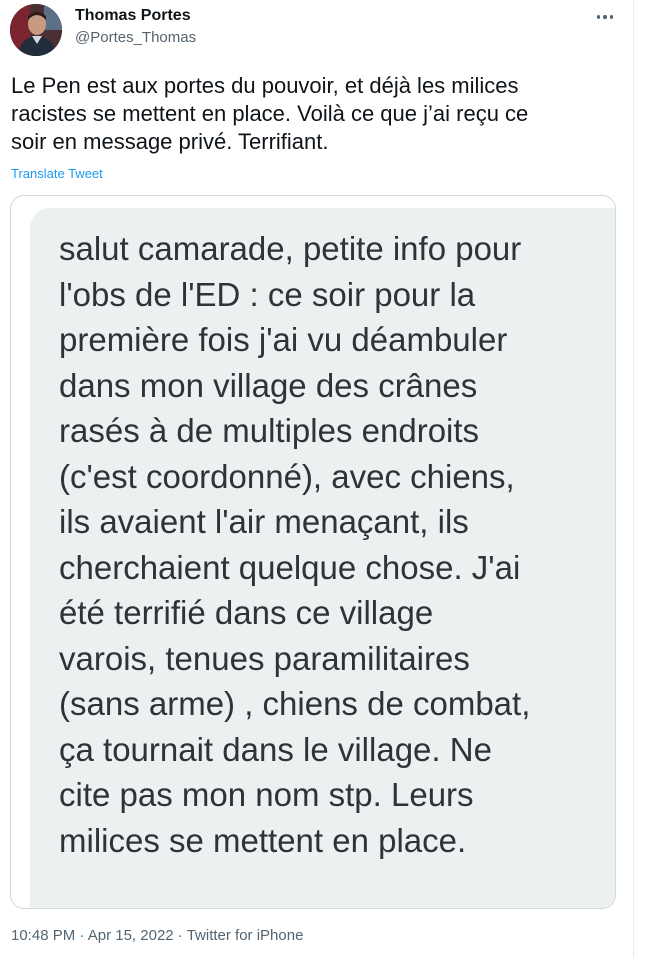  Describe the element at coordinates (131, 935) in the screenshot. I see `tweet-date: Apr 15, 2022` at that location.